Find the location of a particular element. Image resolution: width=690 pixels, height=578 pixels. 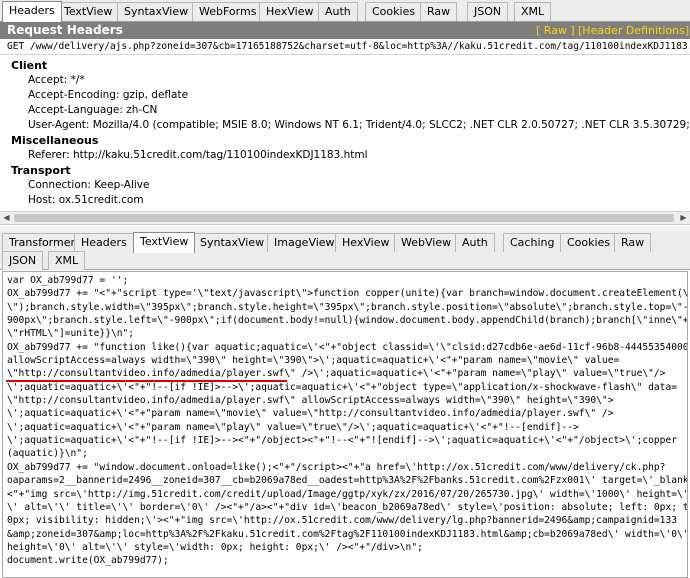

text-line: document.write(OX_ab799d77); is located at coordinates (88, 561).